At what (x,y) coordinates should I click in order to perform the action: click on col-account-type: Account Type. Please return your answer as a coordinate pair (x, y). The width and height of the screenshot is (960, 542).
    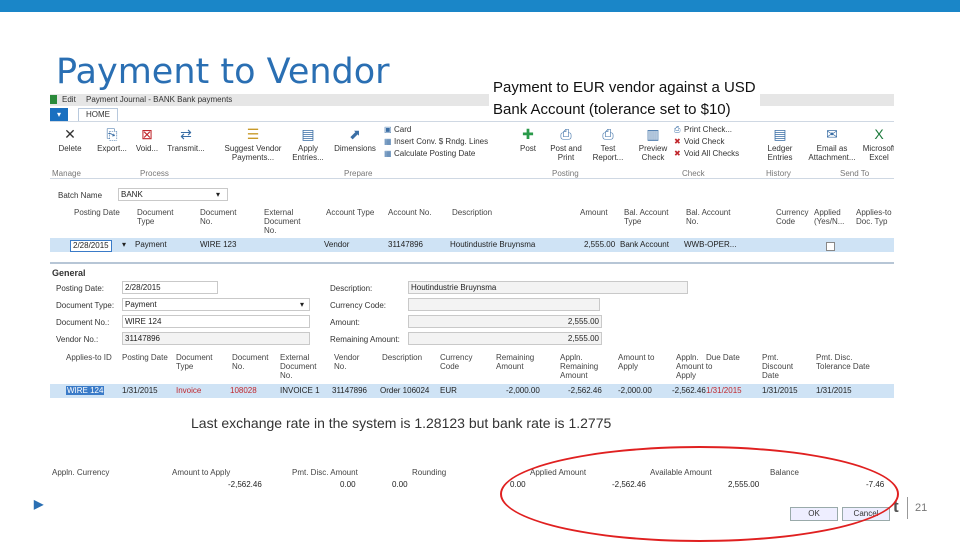
    Looking at the image, I should click on (351, 212).